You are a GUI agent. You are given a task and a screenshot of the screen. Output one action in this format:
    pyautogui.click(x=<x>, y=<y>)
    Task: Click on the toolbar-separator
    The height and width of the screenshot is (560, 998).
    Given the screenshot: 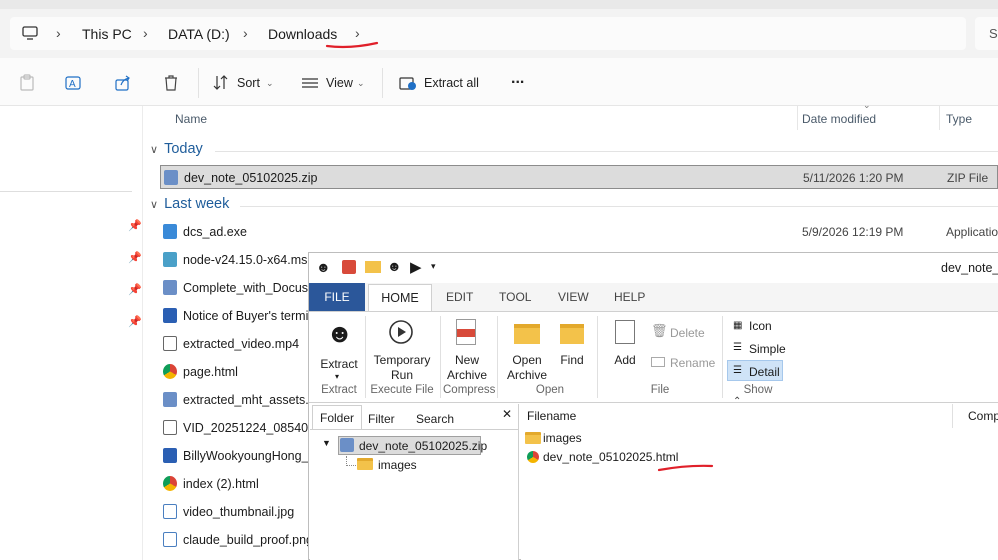 What is the action you would take?
    pyautogui.click(x=198, y=83)
    